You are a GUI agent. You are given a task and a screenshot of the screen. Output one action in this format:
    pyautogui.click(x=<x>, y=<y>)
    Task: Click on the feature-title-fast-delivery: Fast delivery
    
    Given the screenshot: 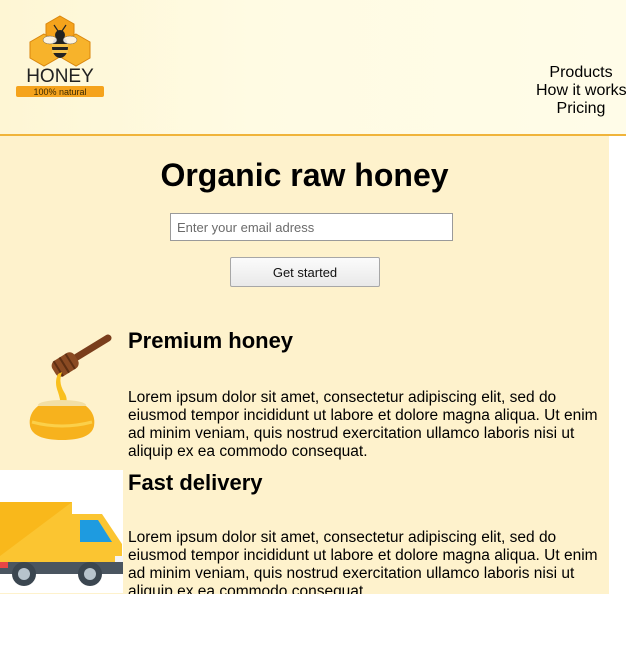 What is the action you would take?
    pyautogui.click(x=195, y=482)
    